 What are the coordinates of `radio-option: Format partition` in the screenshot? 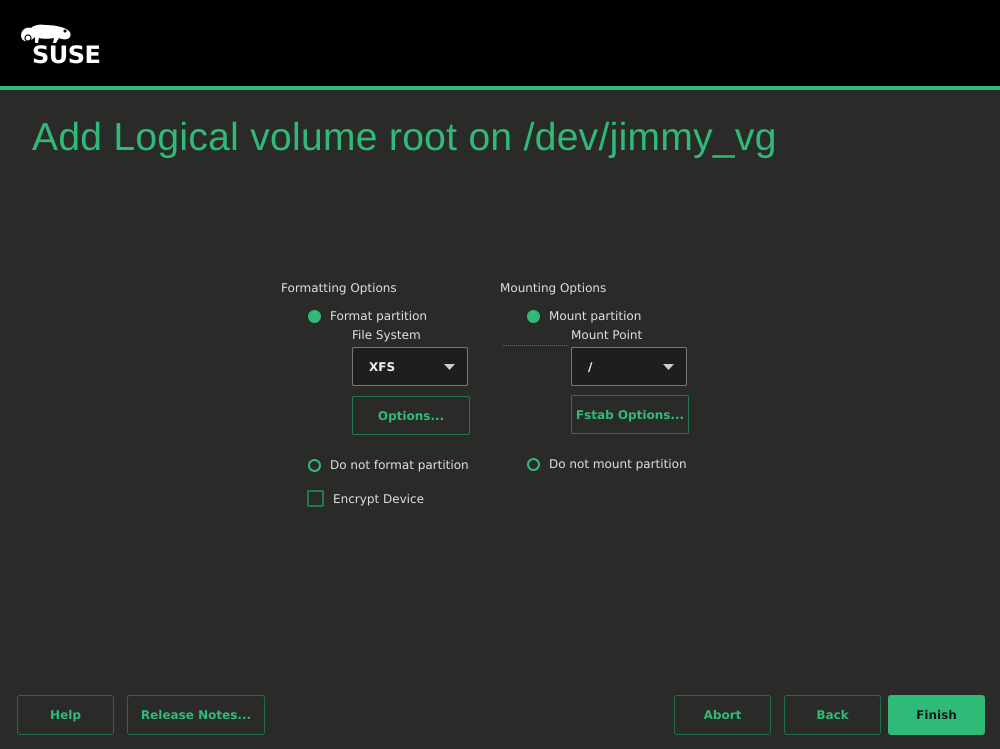 It's located at (368, 316).